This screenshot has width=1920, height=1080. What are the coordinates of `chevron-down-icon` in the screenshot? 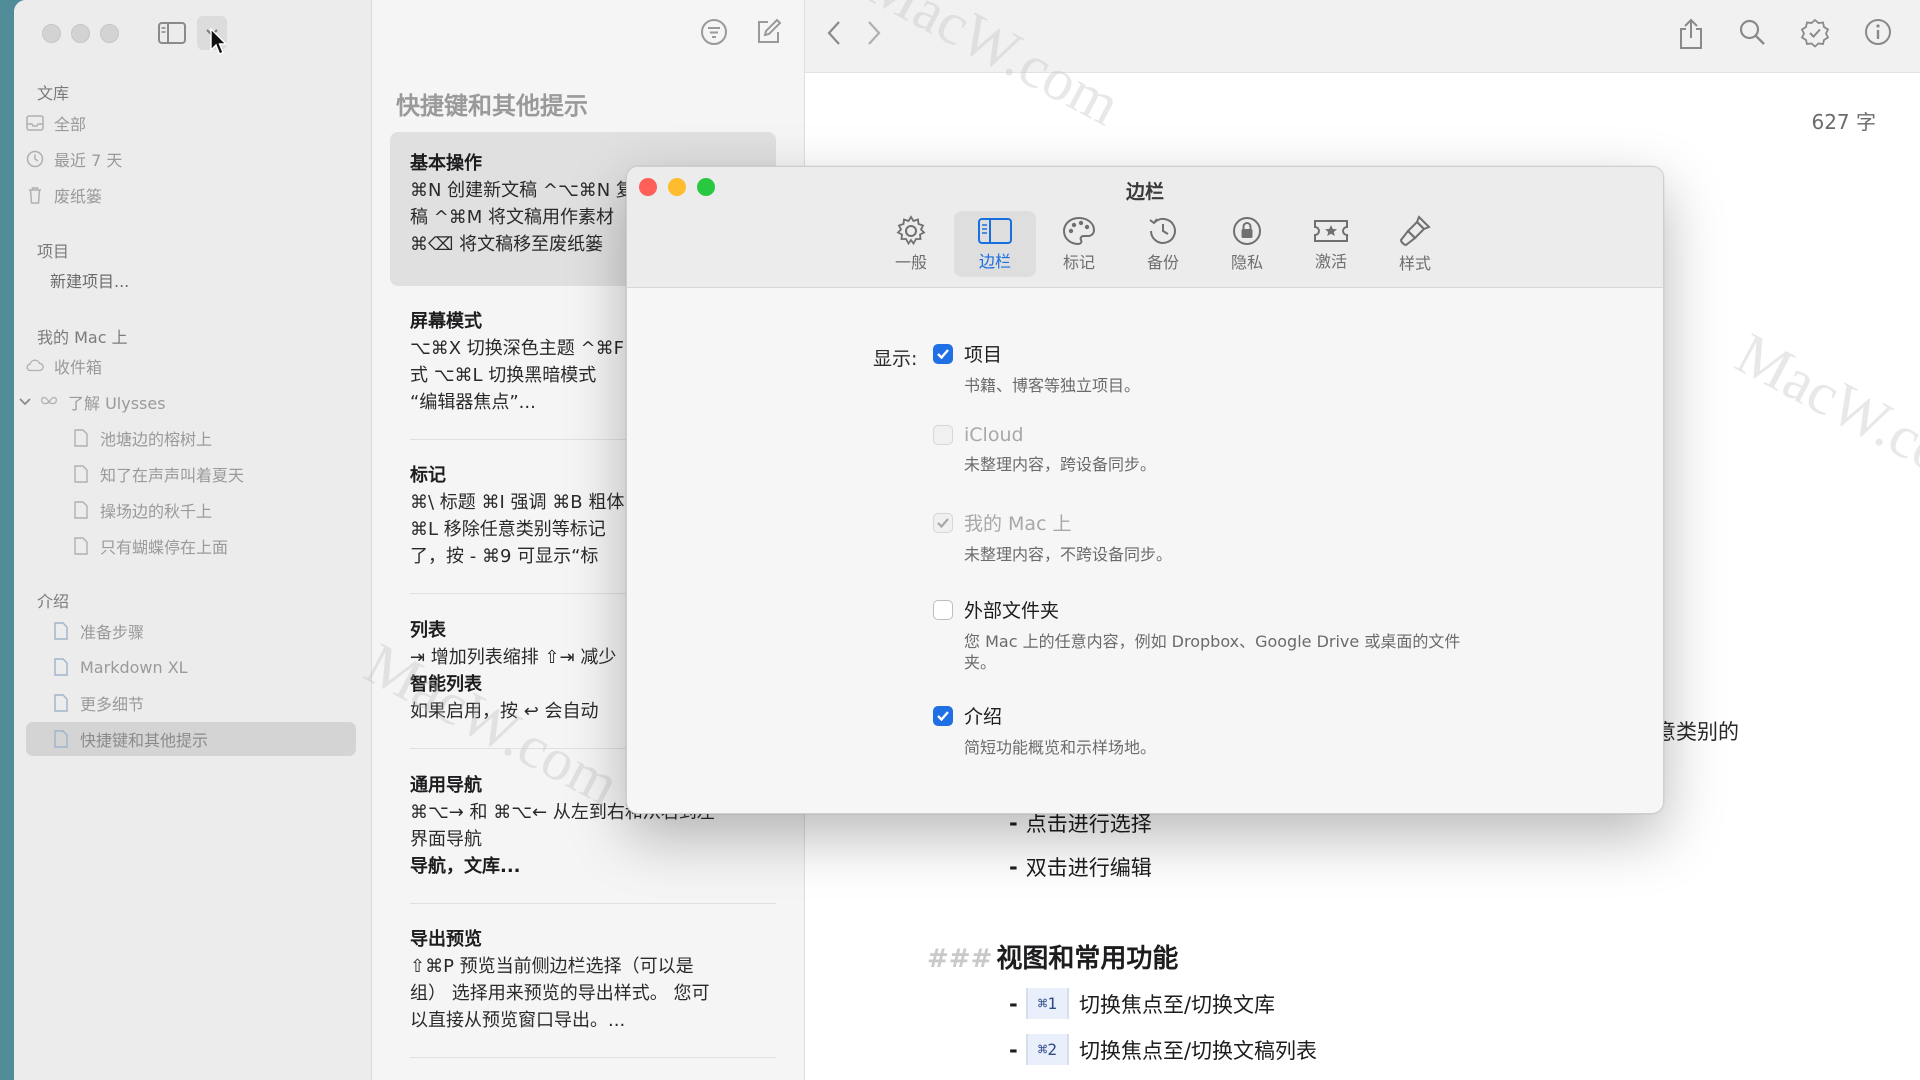 It's located at (25, 402).